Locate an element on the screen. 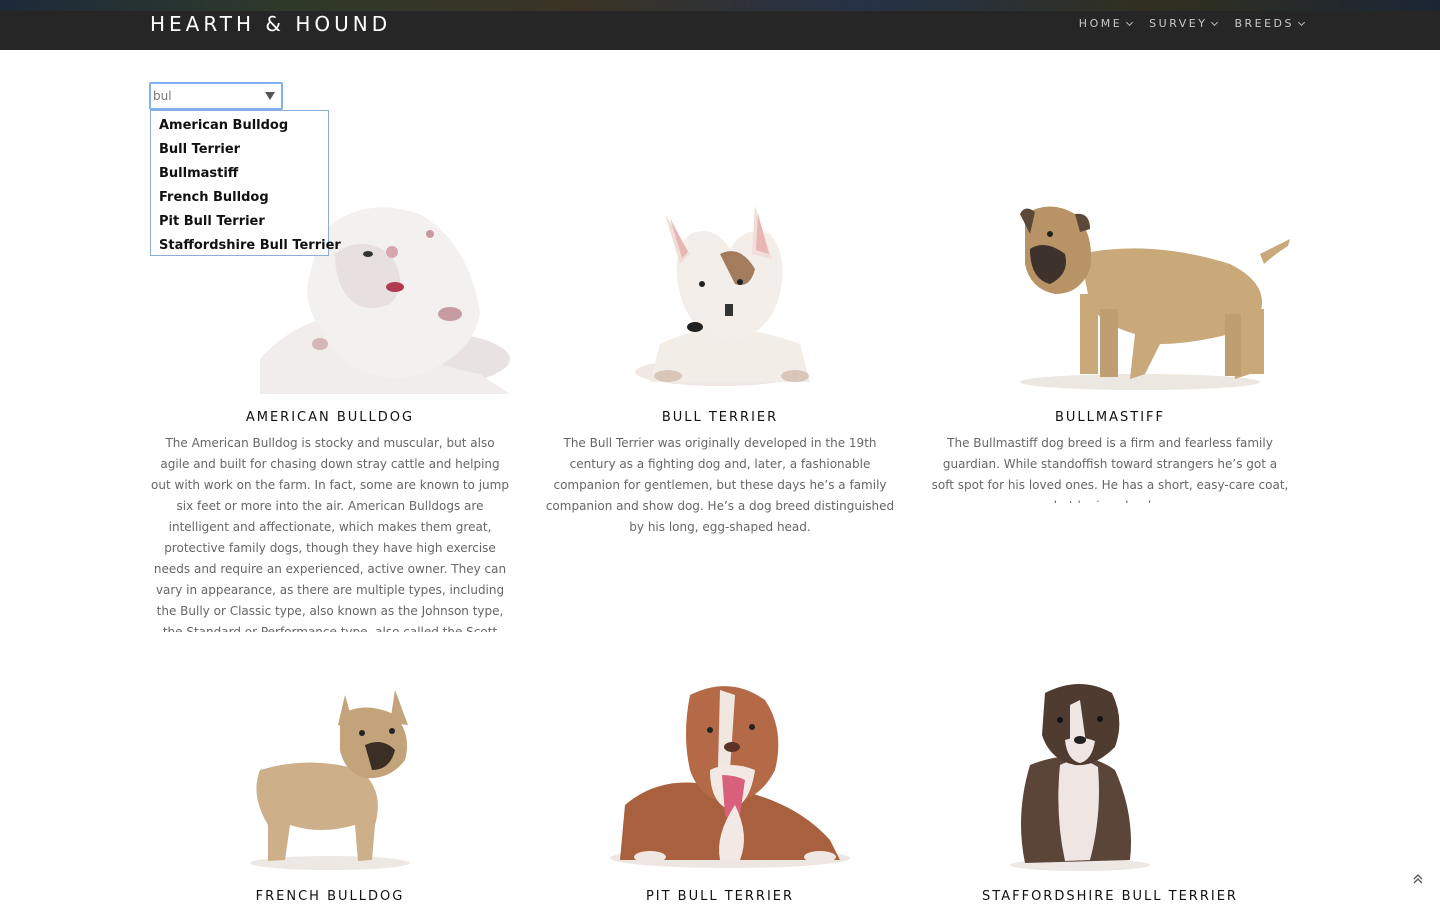 Image resolution: width=1440 pixels, height=905 pixels. bullmastiff-image is located at coordinates (1155, 298).